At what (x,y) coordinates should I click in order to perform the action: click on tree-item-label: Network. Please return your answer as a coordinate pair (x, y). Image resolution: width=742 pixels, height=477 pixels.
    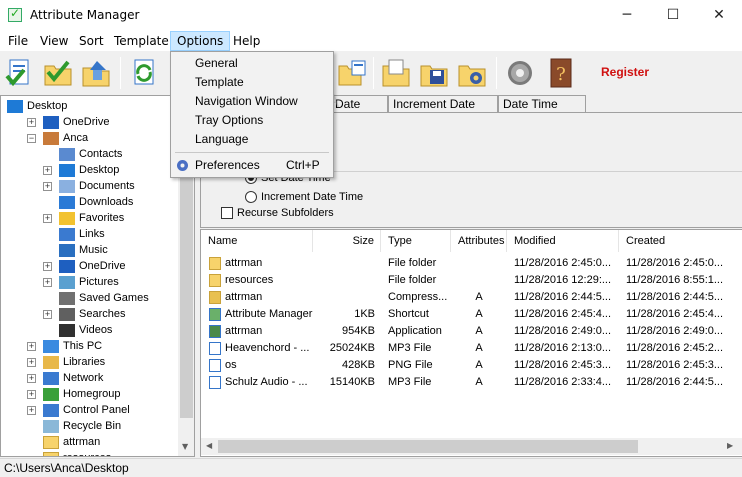
    Looking at the image, I should click on (83, 378).